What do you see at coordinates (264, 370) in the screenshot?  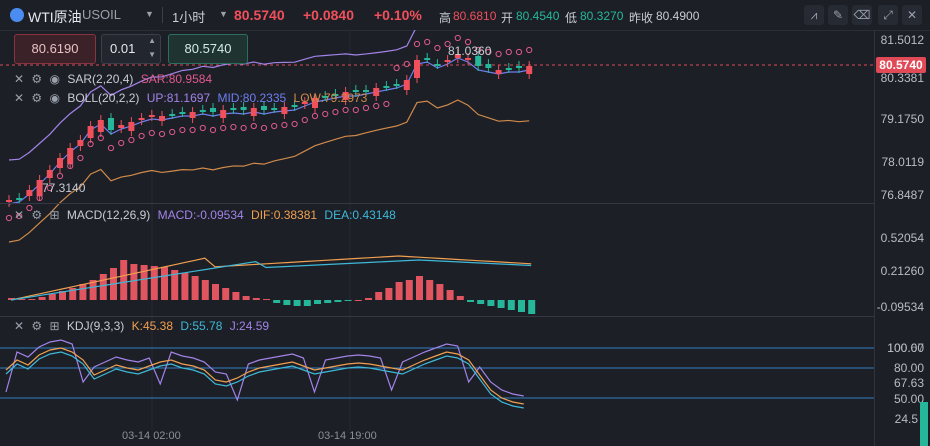 I see `j-line` at bounding box center [264, 370].